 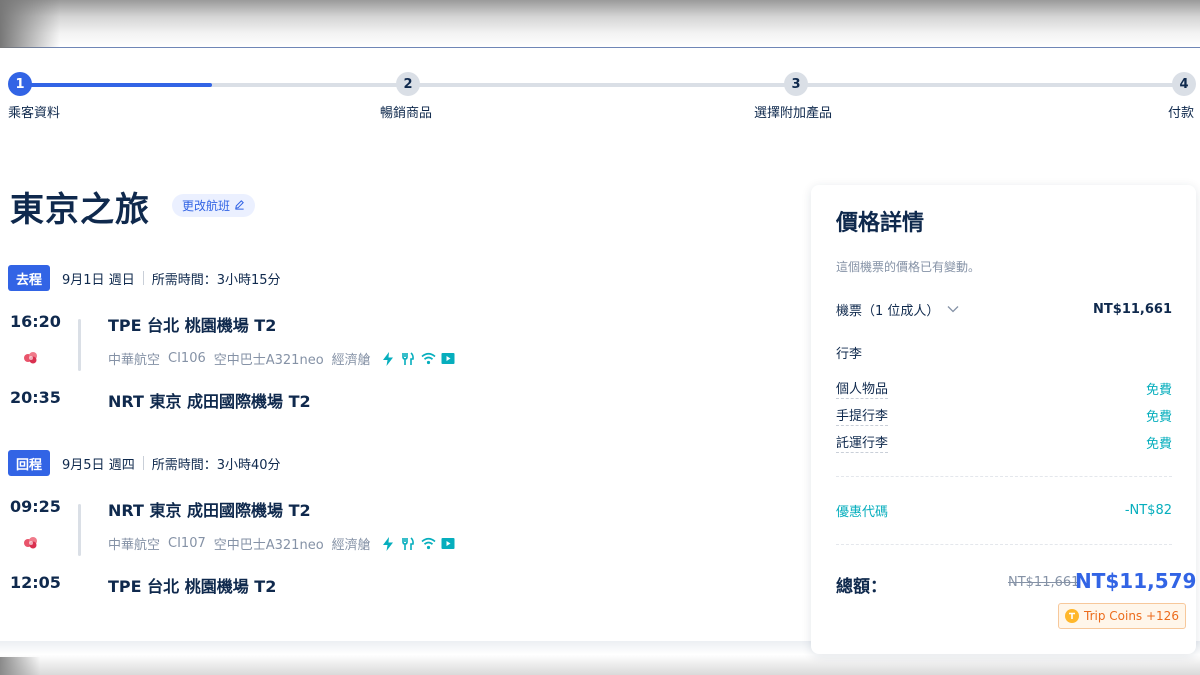 I want to click on step-label: 選擇附加產品, so click(x=793, y=113).